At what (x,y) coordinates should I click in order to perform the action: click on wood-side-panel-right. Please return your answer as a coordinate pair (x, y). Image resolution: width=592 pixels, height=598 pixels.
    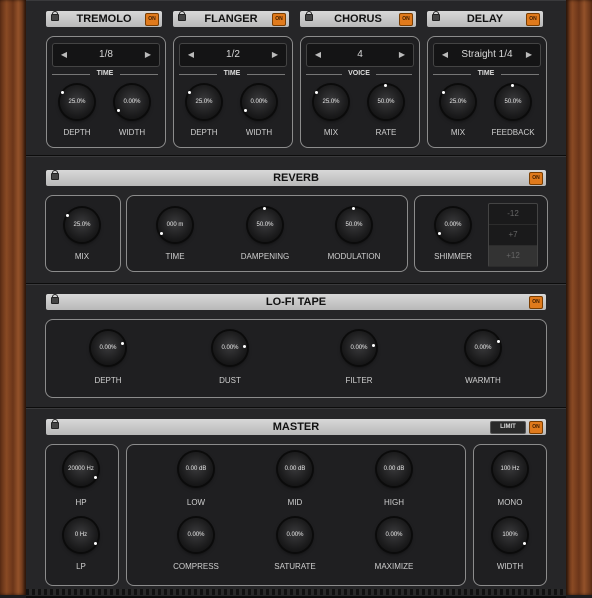
    Looking at the image, I should click on (579, 297).